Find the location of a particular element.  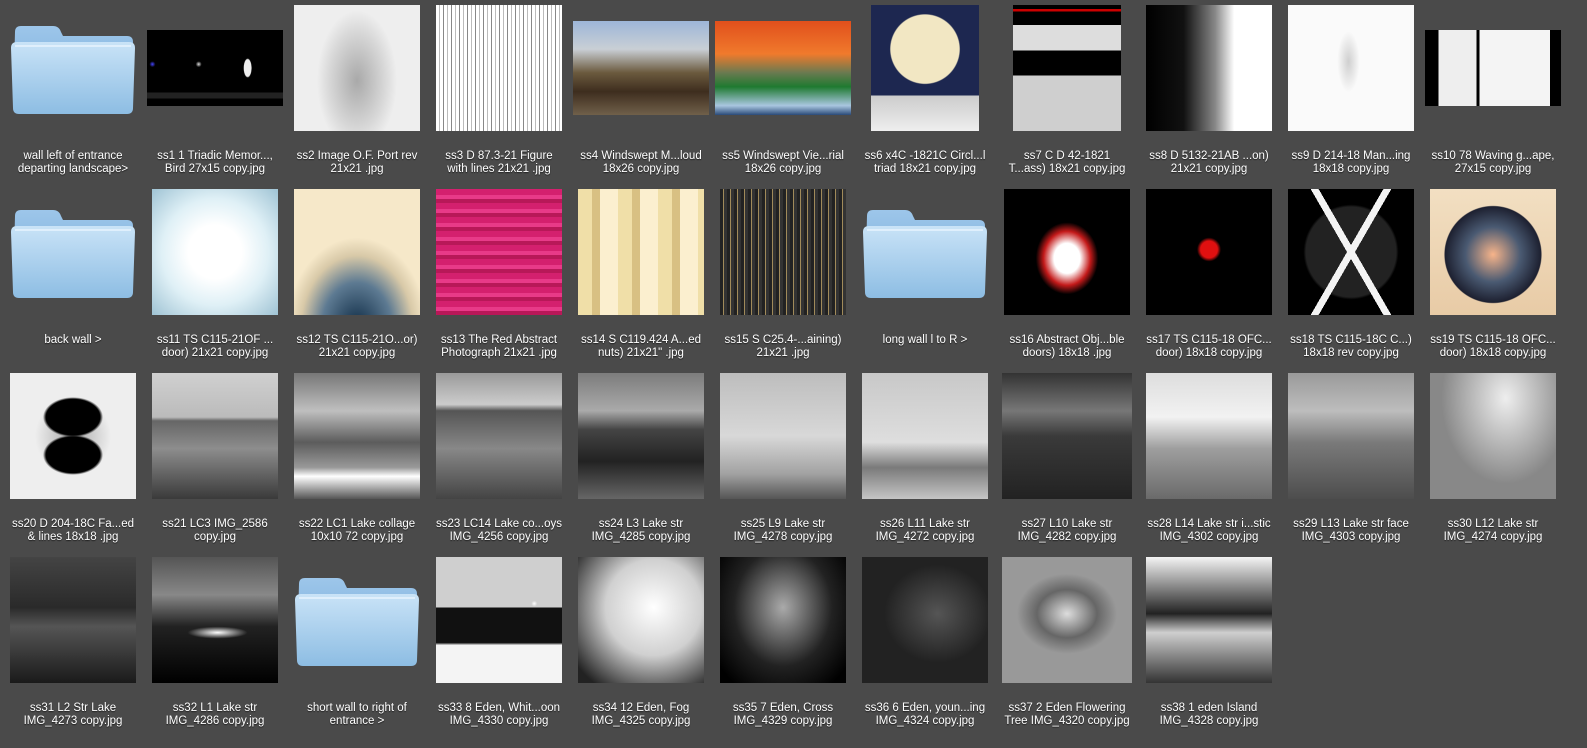

file-item: ss25 L9 Lake str IMG_4278 copy.jpg is located at coordinates (783, 462).